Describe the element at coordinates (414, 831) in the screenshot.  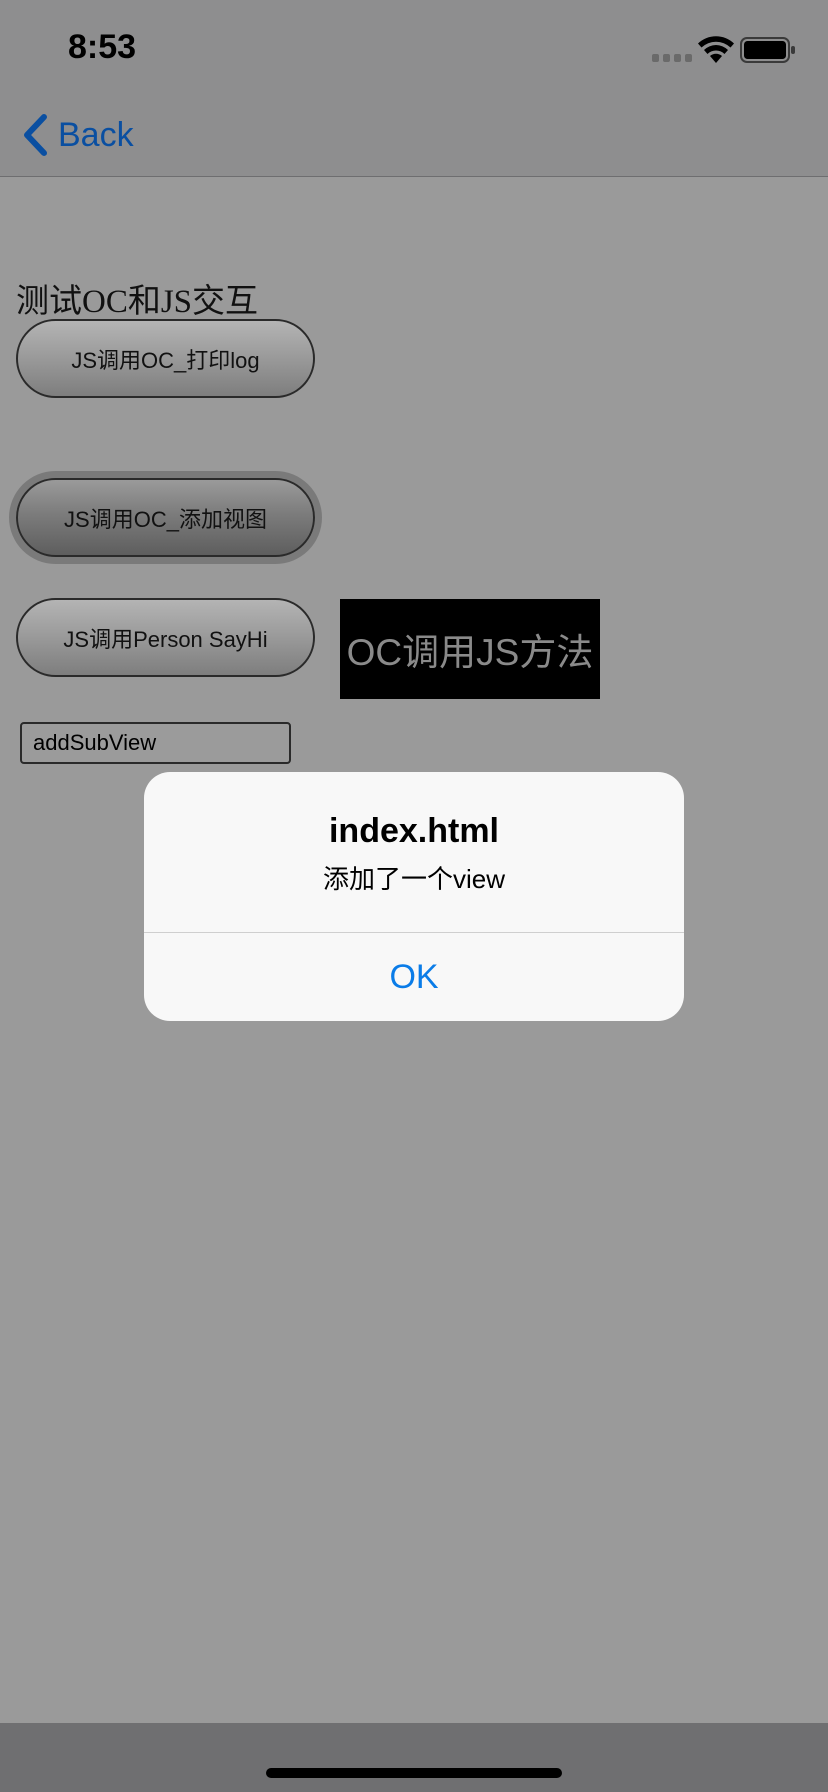
I see `alert-title: index.html` at that location.